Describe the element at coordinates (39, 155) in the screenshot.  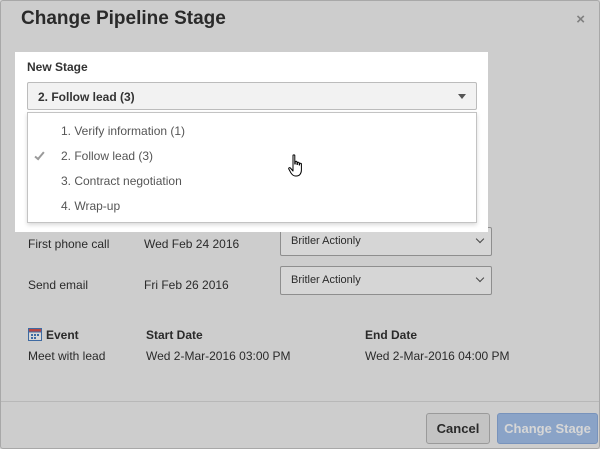
I see `checkmark-icon` at that location.